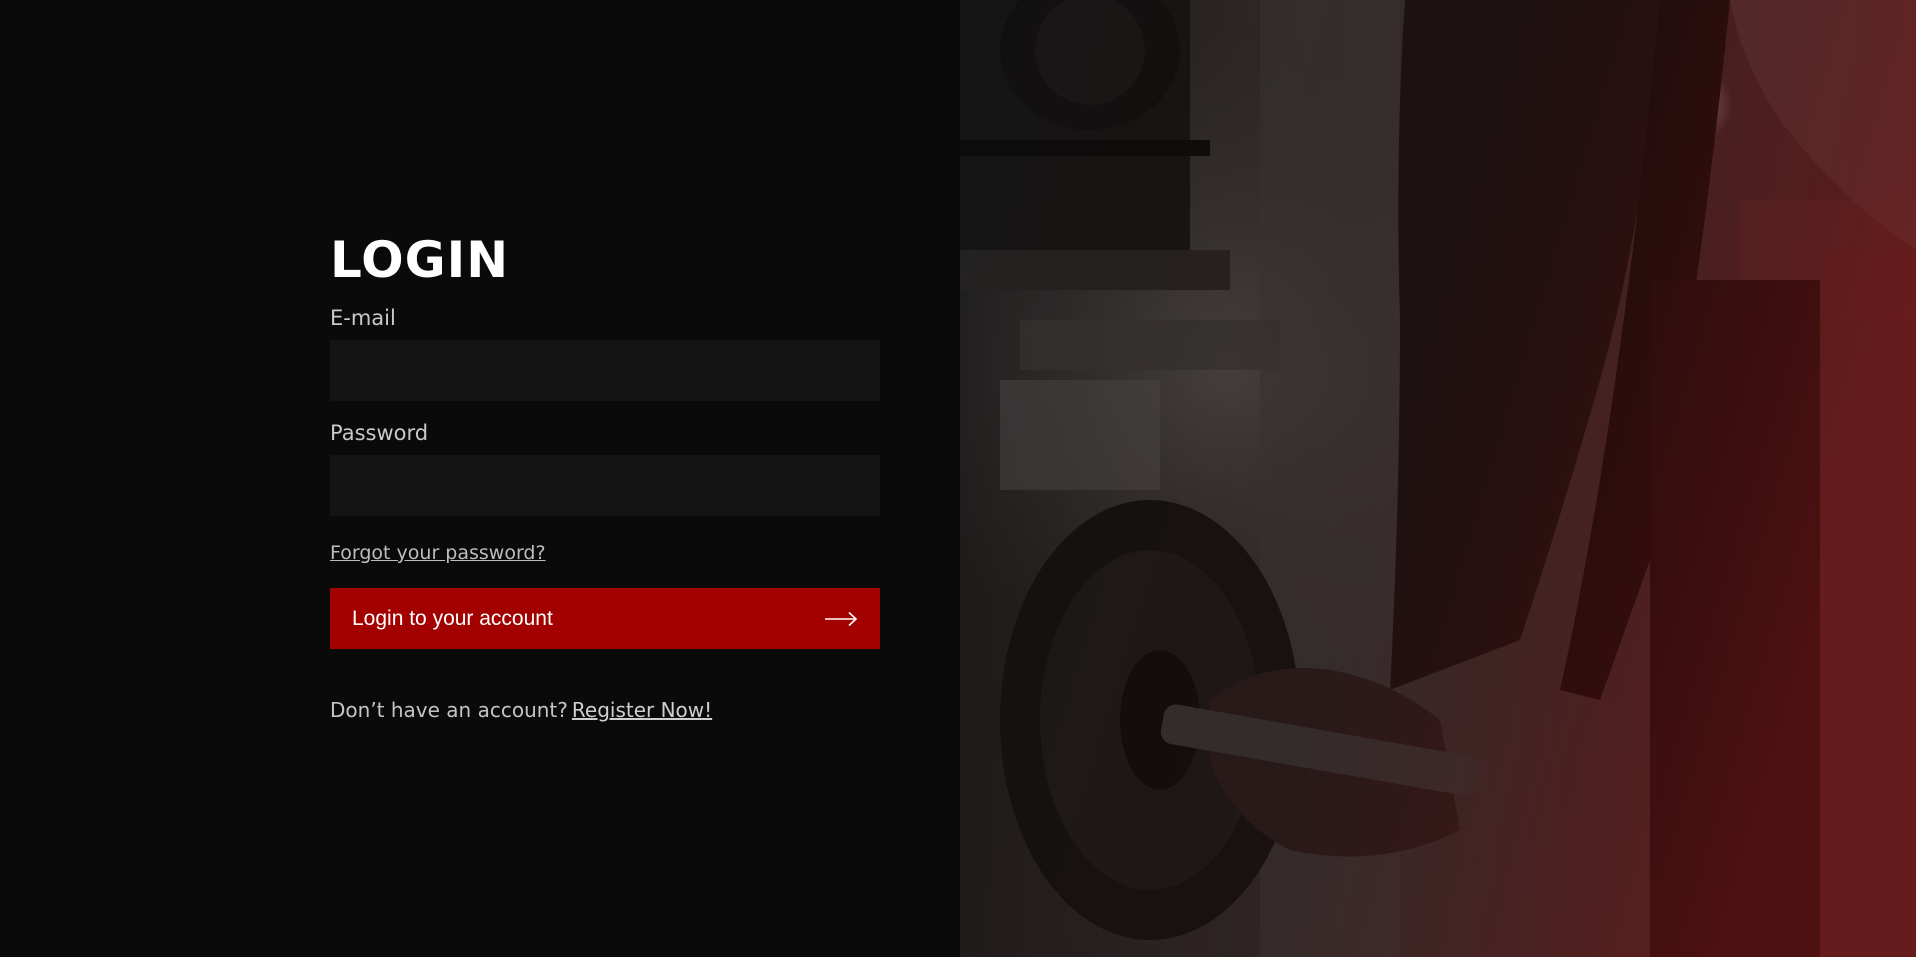  What do you see at coordinates (379, 433) in the screenshot?
I see `password-label: Password` at bounding box center [379, 433].